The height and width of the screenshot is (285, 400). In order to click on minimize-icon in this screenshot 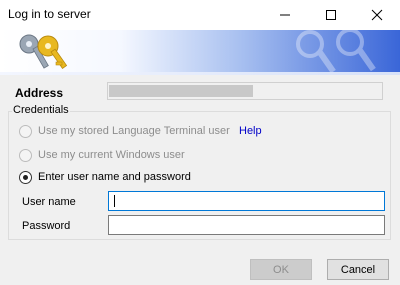, I will do `click(285, 15)`.